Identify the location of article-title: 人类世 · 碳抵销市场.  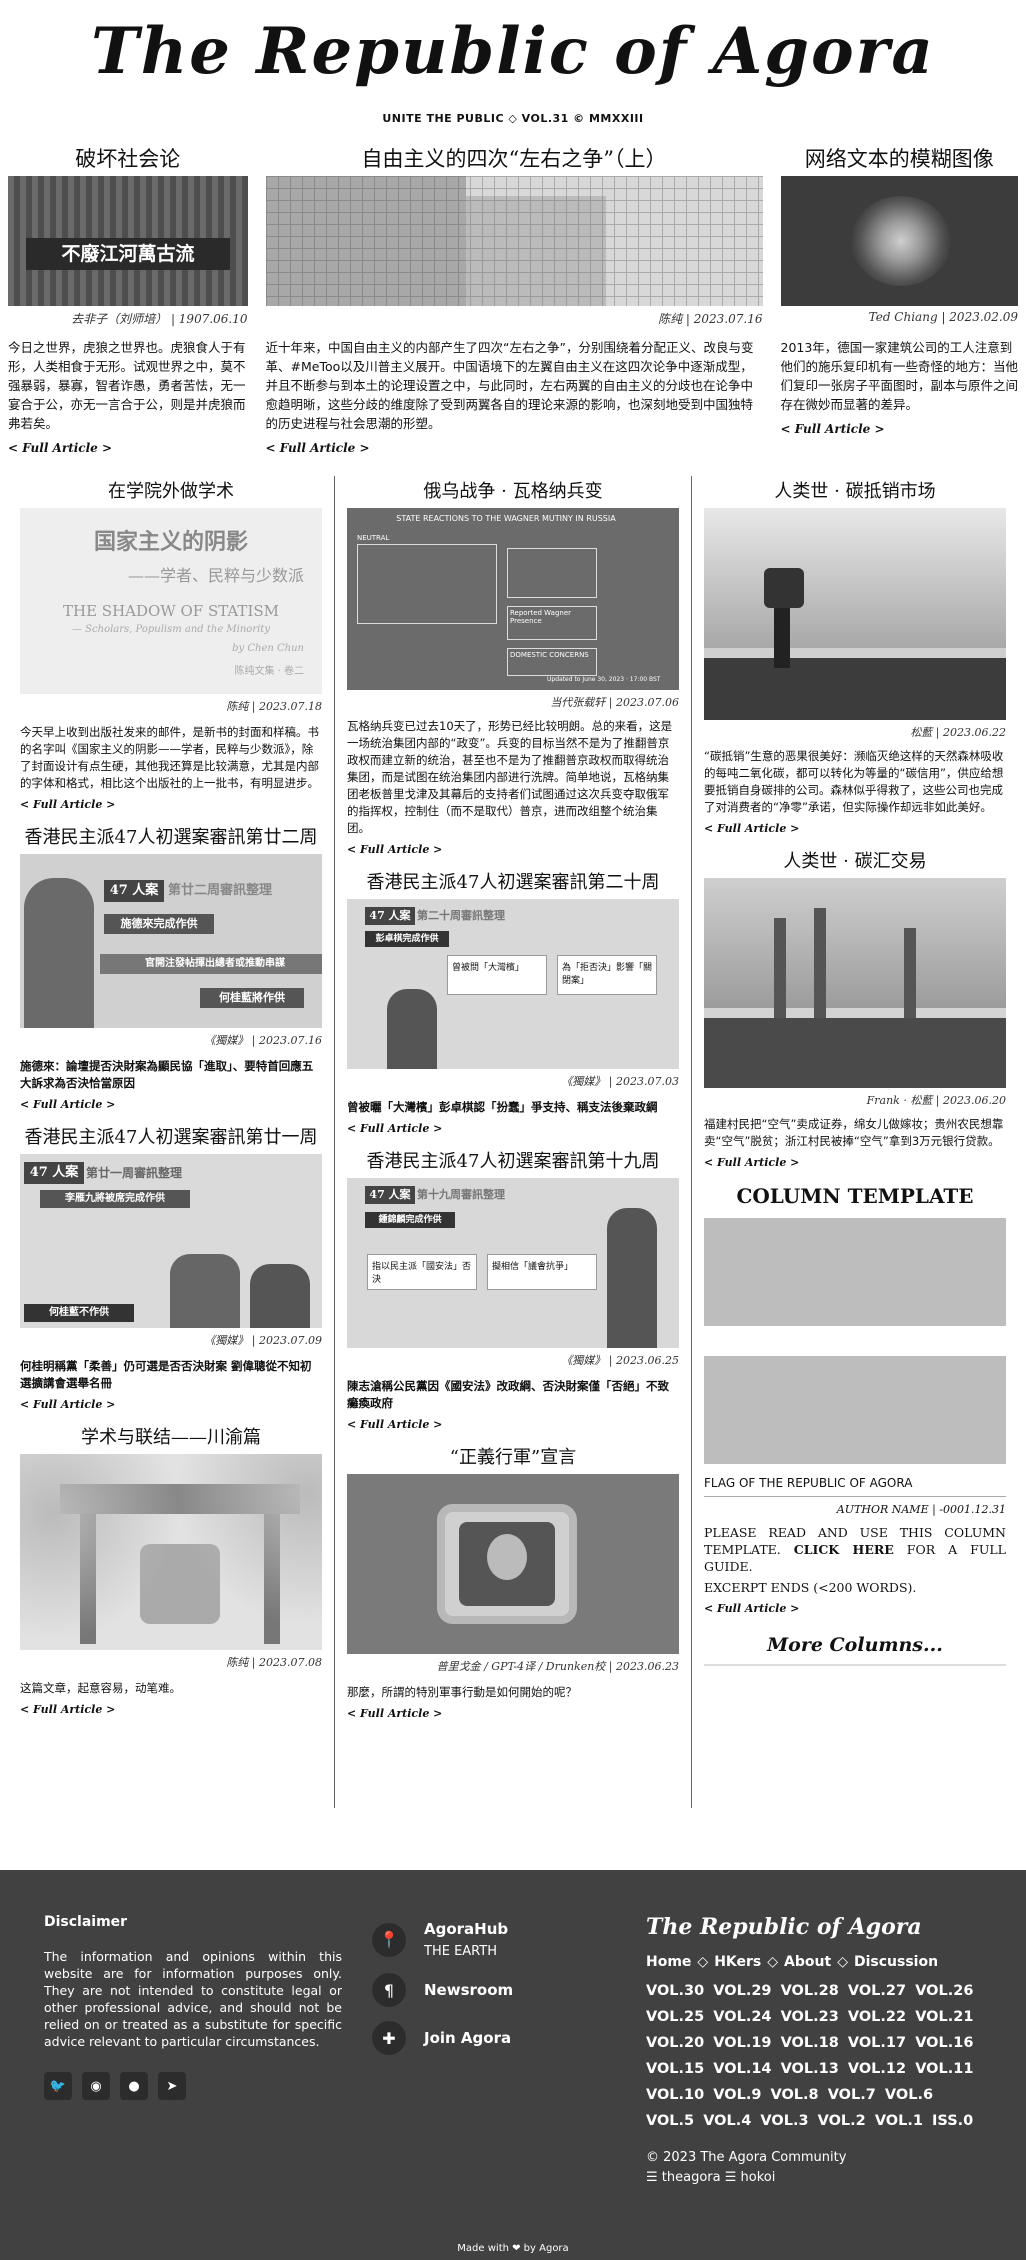
(855, 492).